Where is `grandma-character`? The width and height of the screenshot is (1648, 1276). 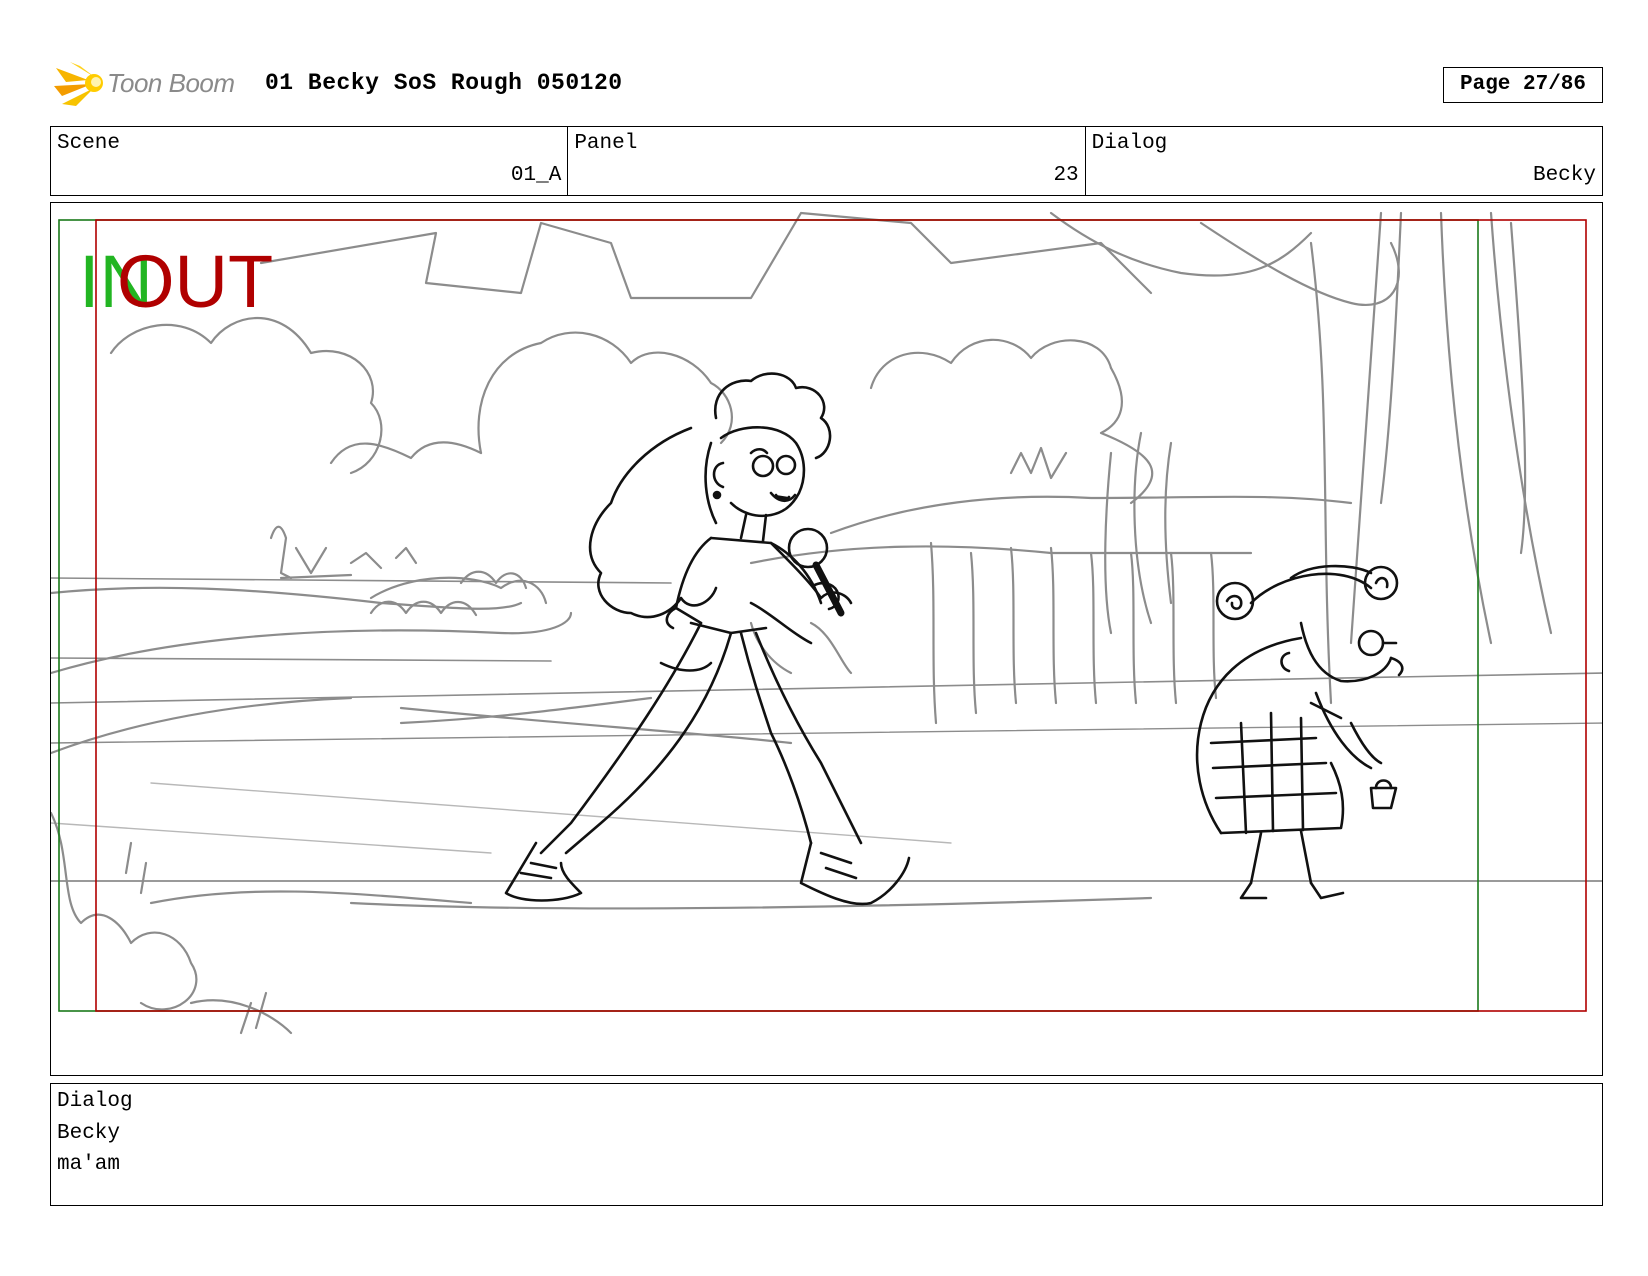 grandma-character is located at coordinates (1299, 732).